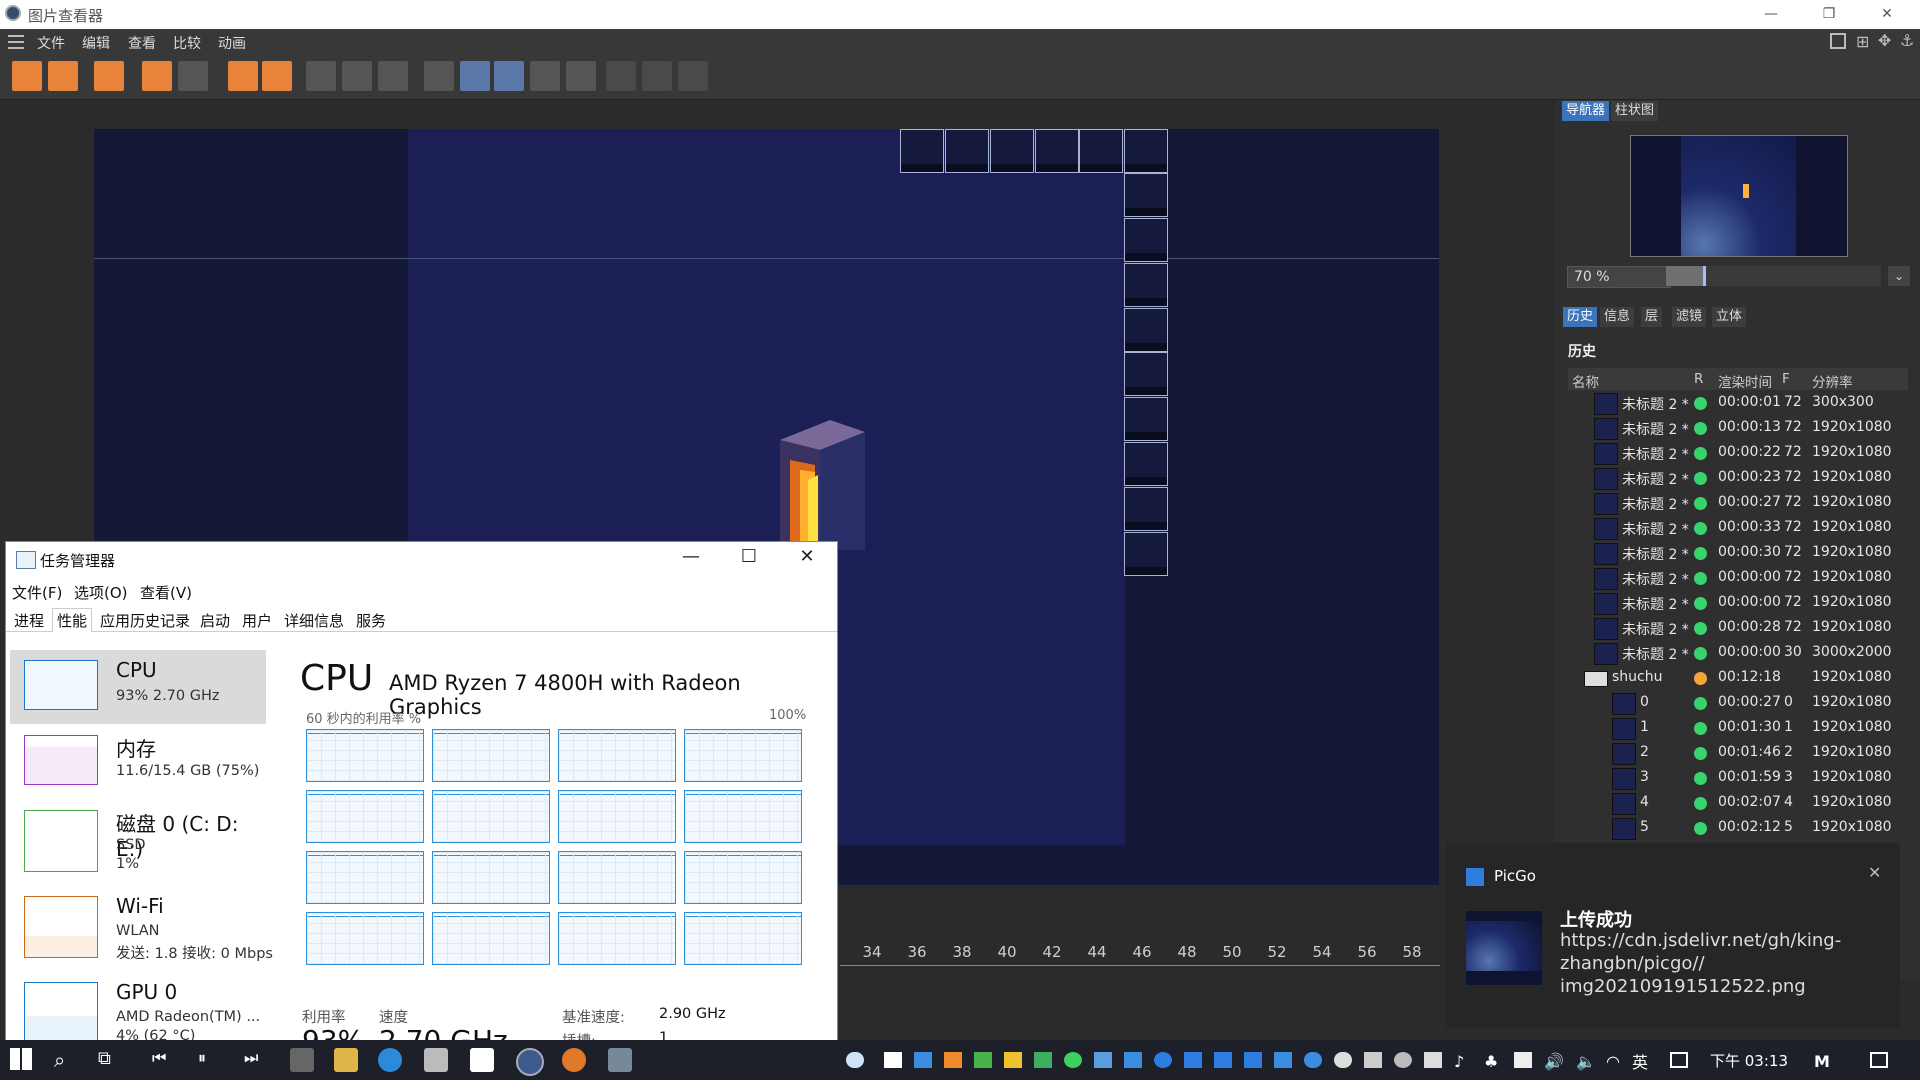  Describe the element at coordinates (66, 1060) in the screenshot. I see `search-icon: ⌕` at that location.